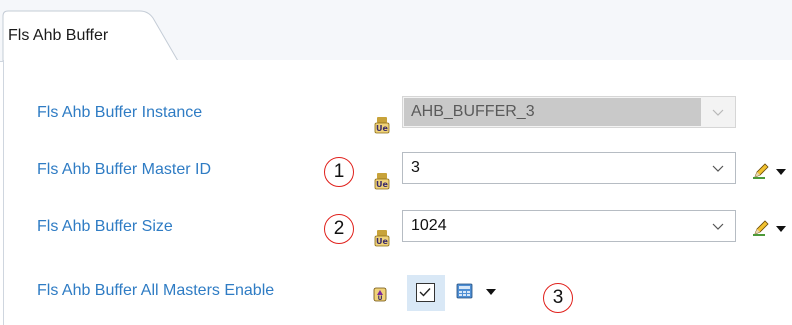 This screenshot has width=792, height=325. What do you see at coordinates (58, 35) in the screenshot?
I see `tab-label: Fls Ahb Buffer` at bounding box center [58, 35].